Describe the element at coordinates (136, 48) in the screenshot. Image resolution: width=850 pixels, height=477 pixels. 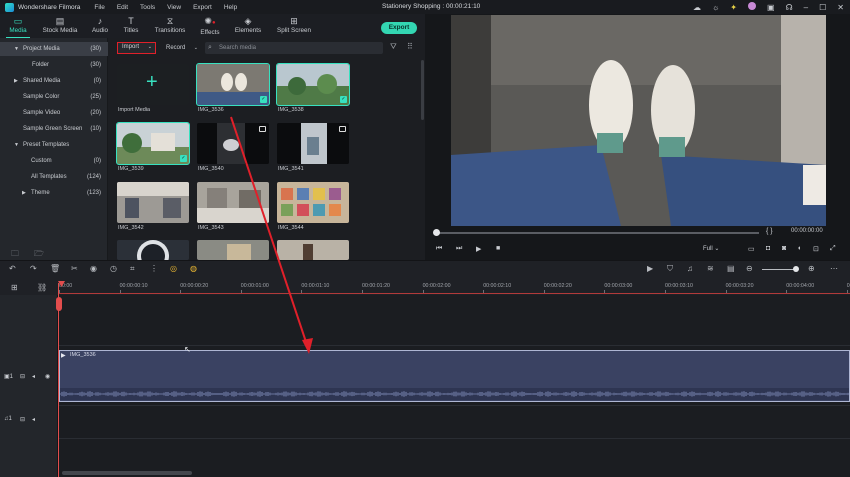
I see `import-button: Import ⌄` at that location.